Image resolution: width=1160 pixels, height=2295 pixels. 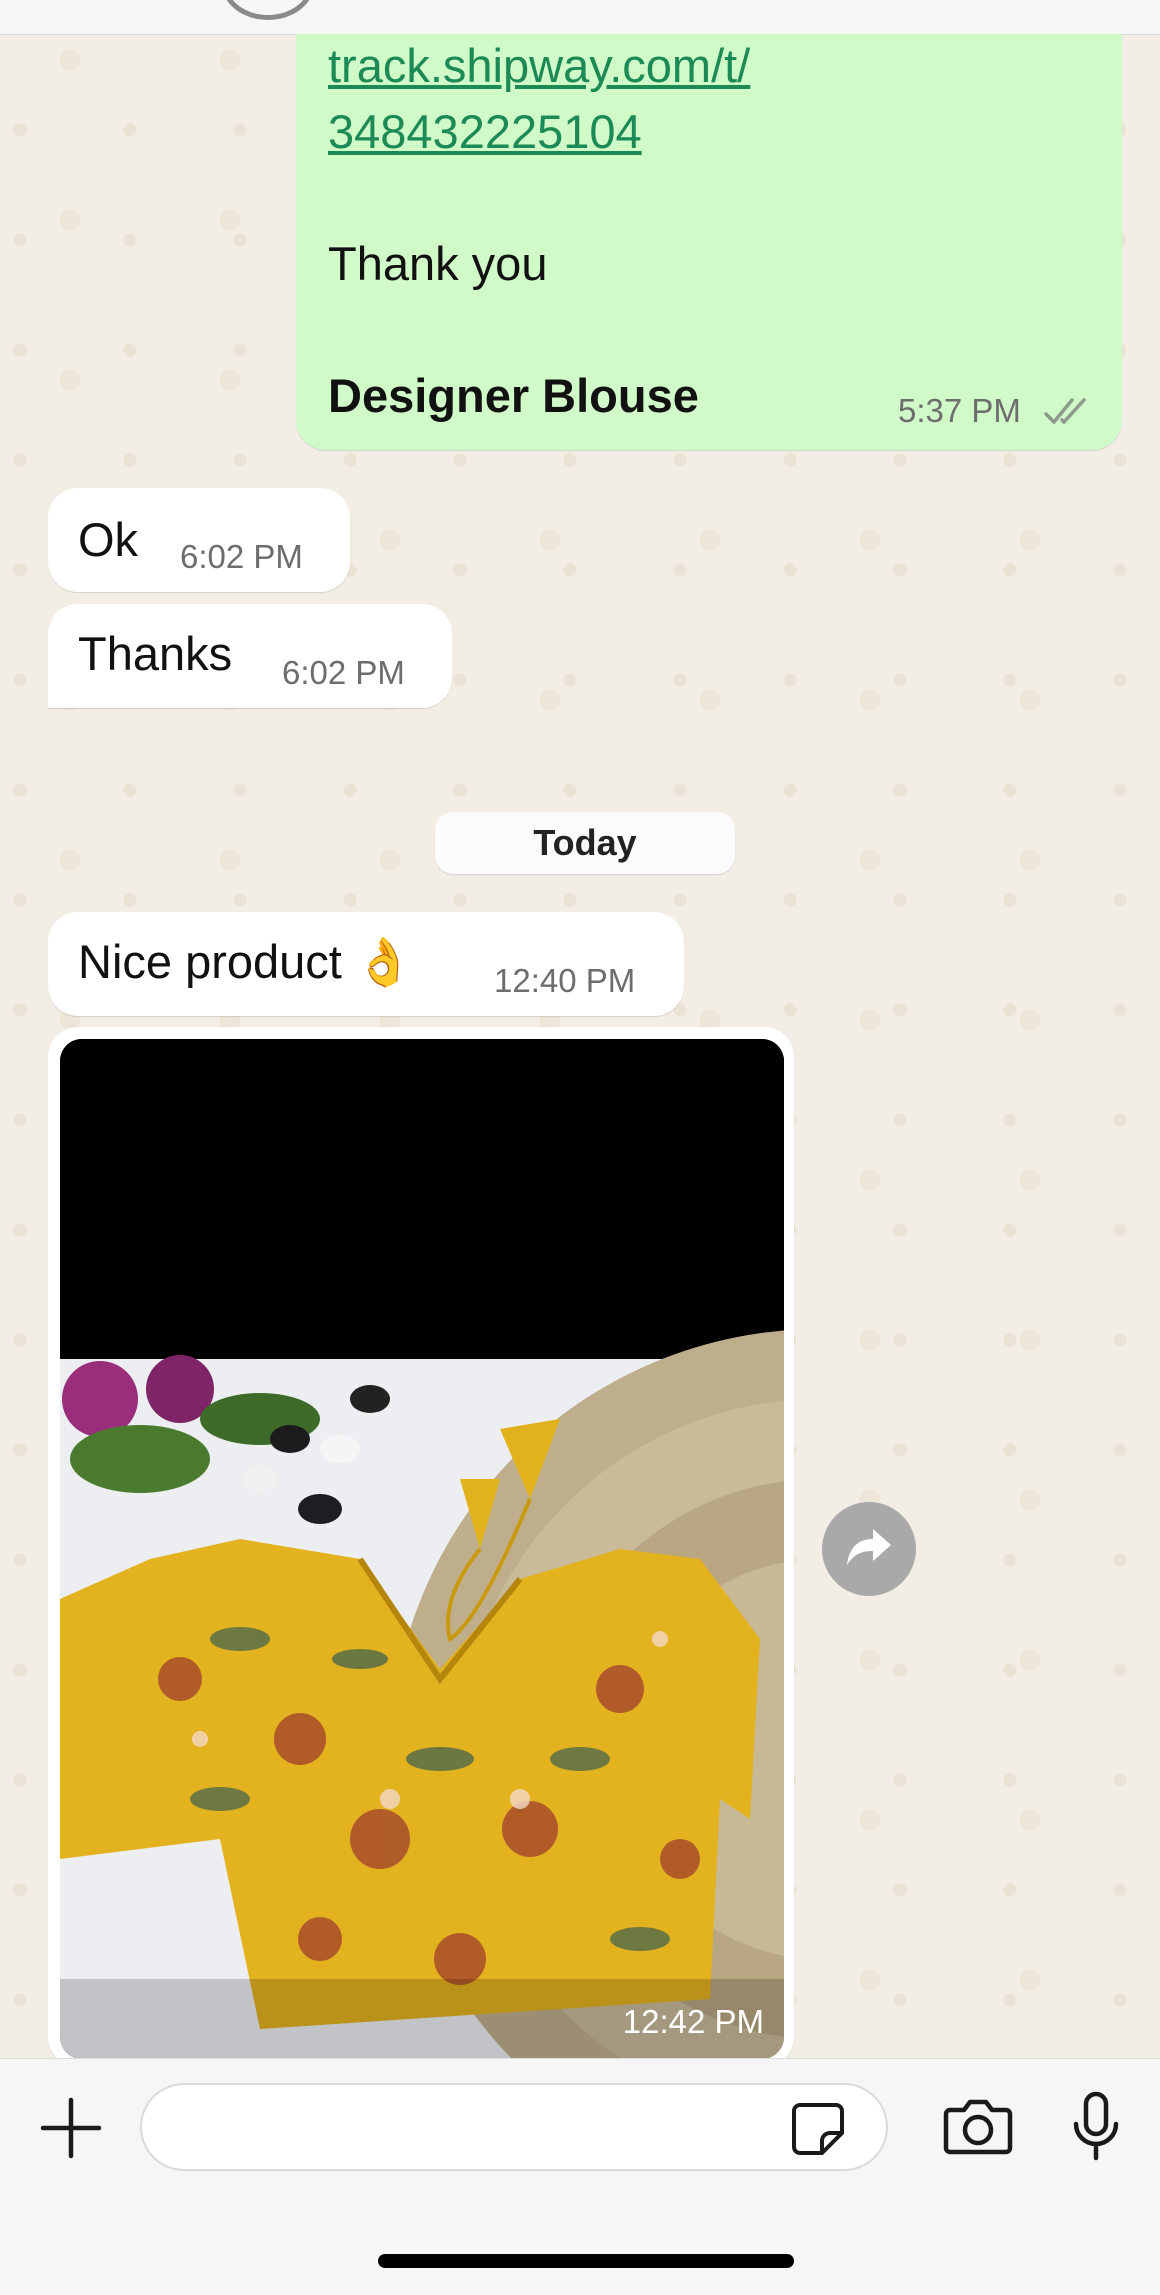 What do you see at coordinates (438, 263) in the screenshot?
I see `message-text: Thank you` at bounding box center [438, 263].